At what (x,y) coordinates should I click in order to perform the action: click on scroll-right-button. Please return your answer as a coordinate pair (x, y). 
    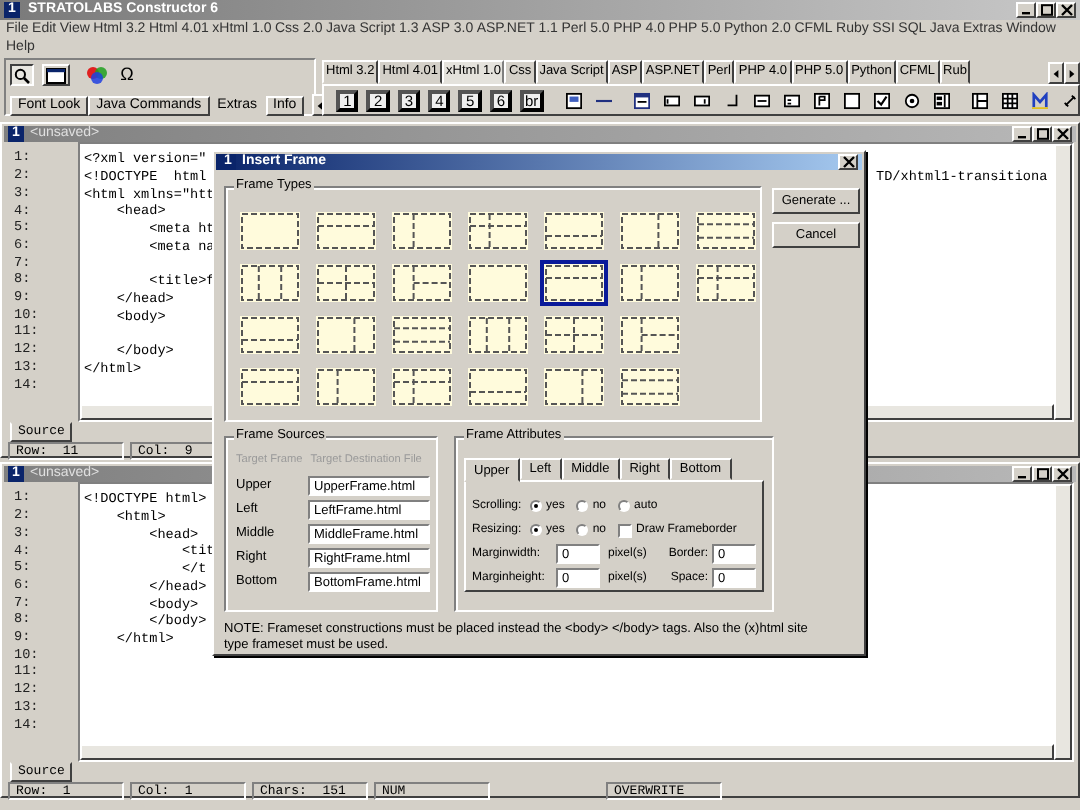
    Looking at the image, I should click on (1072, 73).